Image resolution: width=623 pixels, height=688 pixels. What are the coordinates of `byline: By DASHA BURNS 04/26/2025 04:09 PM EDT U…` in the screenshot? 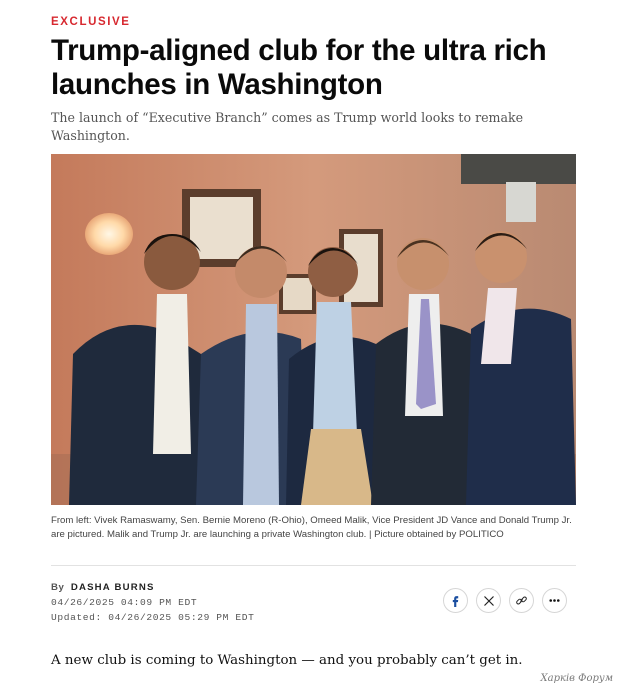 It's located at (152, 602).